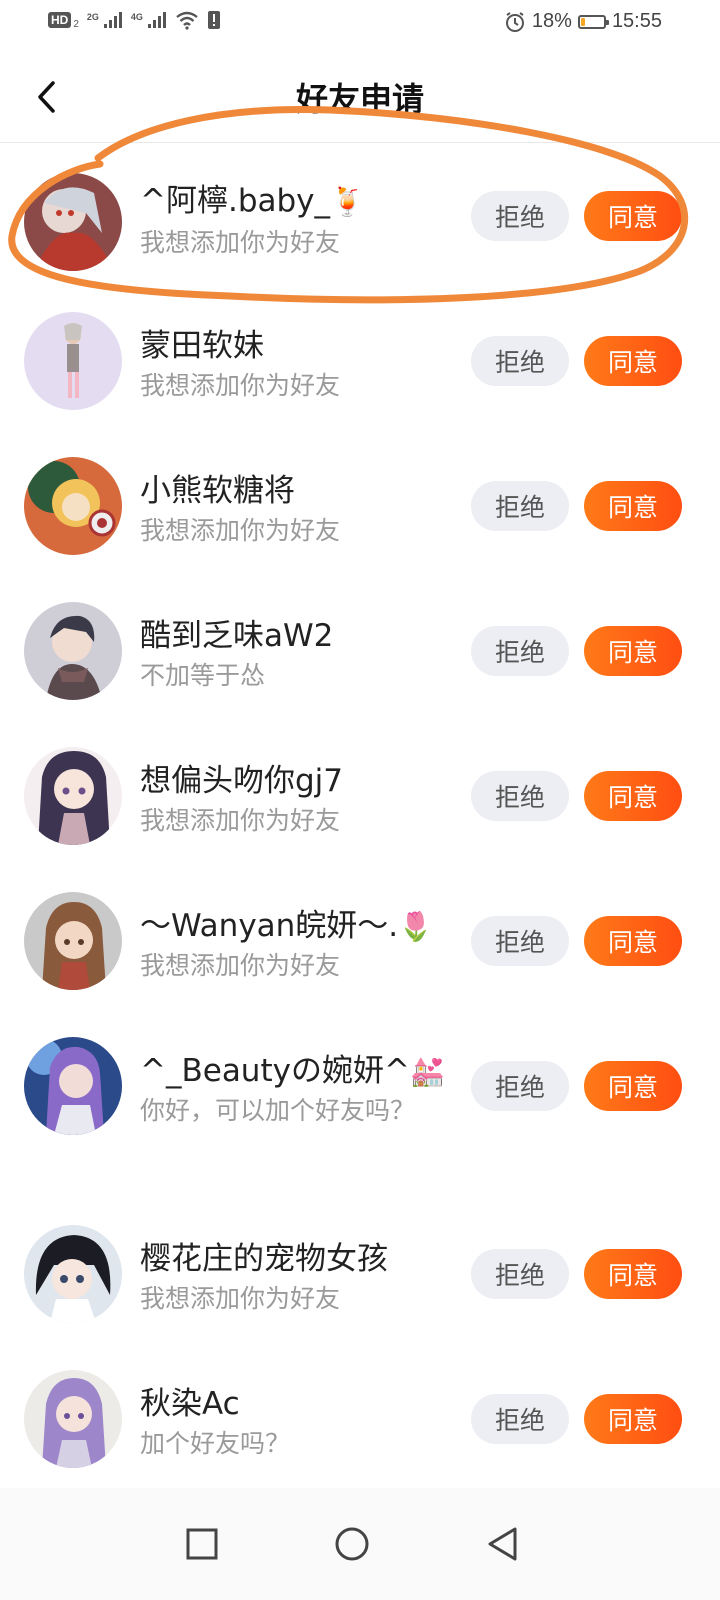 This screenshot has height=1600, width=720. Describe the element at coordinates (416, 926) in the screenshot. I see `tulip-emoji: 🌷` at that location.